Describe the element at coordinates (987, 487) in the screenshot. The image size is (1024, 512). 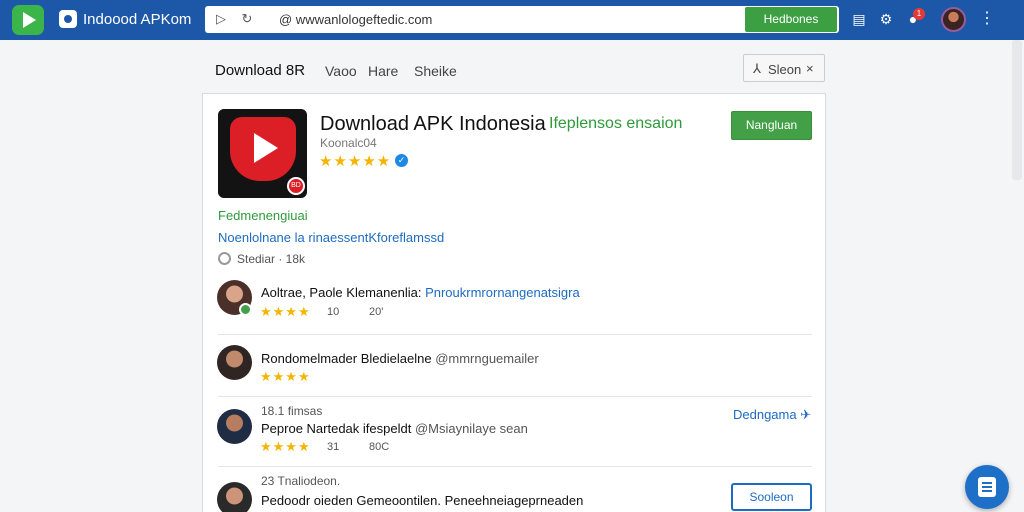
I see `chat-fab-button` at that location.